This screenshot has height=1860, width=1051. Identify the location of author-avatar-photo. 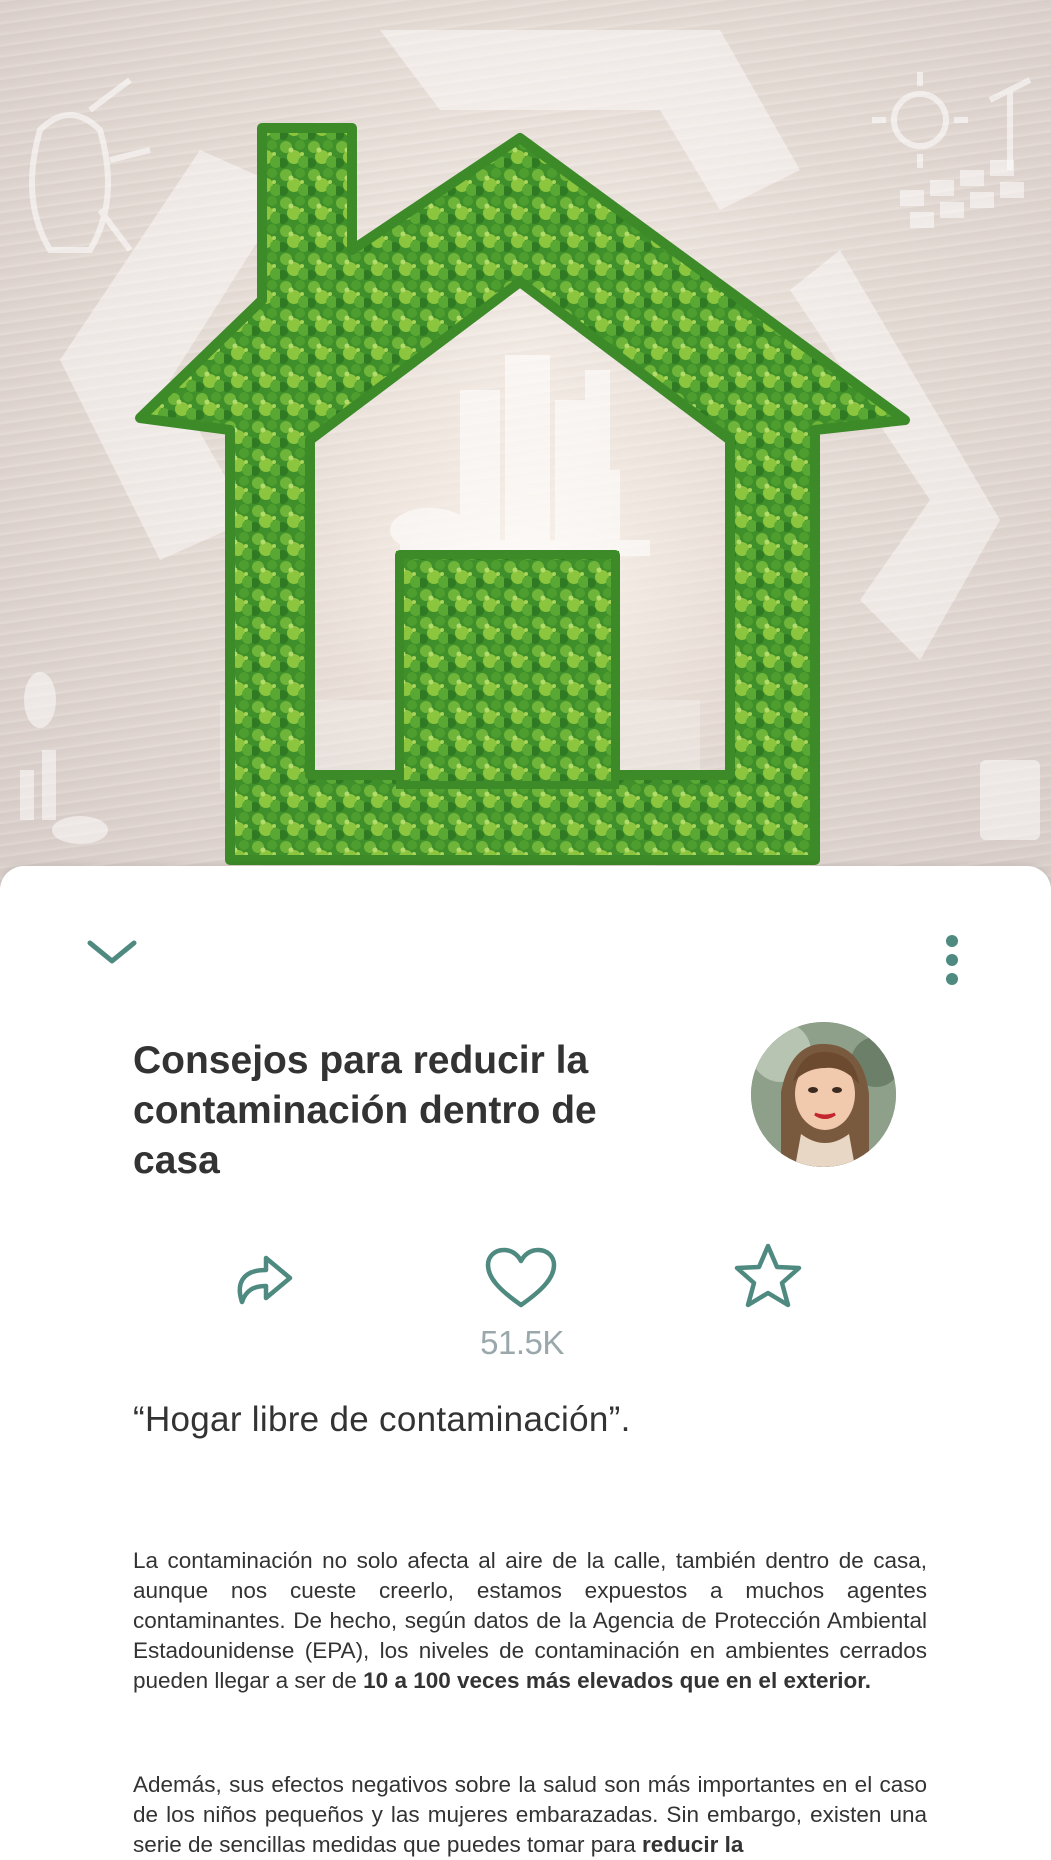
(823, 1094).